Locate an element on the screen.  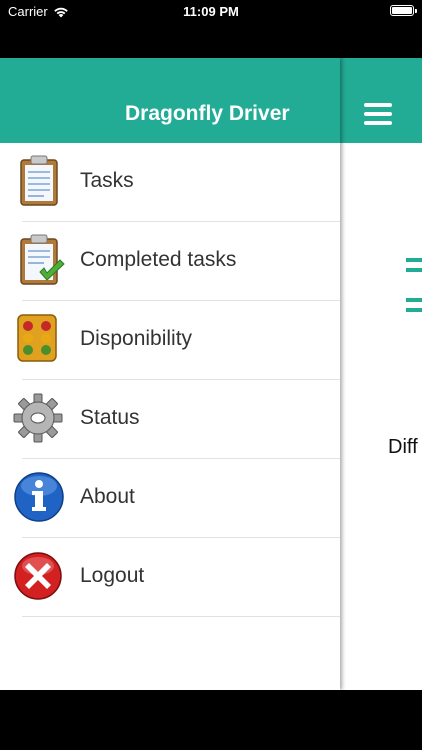
menu-label-about: About is located at coordinates (107, 496).